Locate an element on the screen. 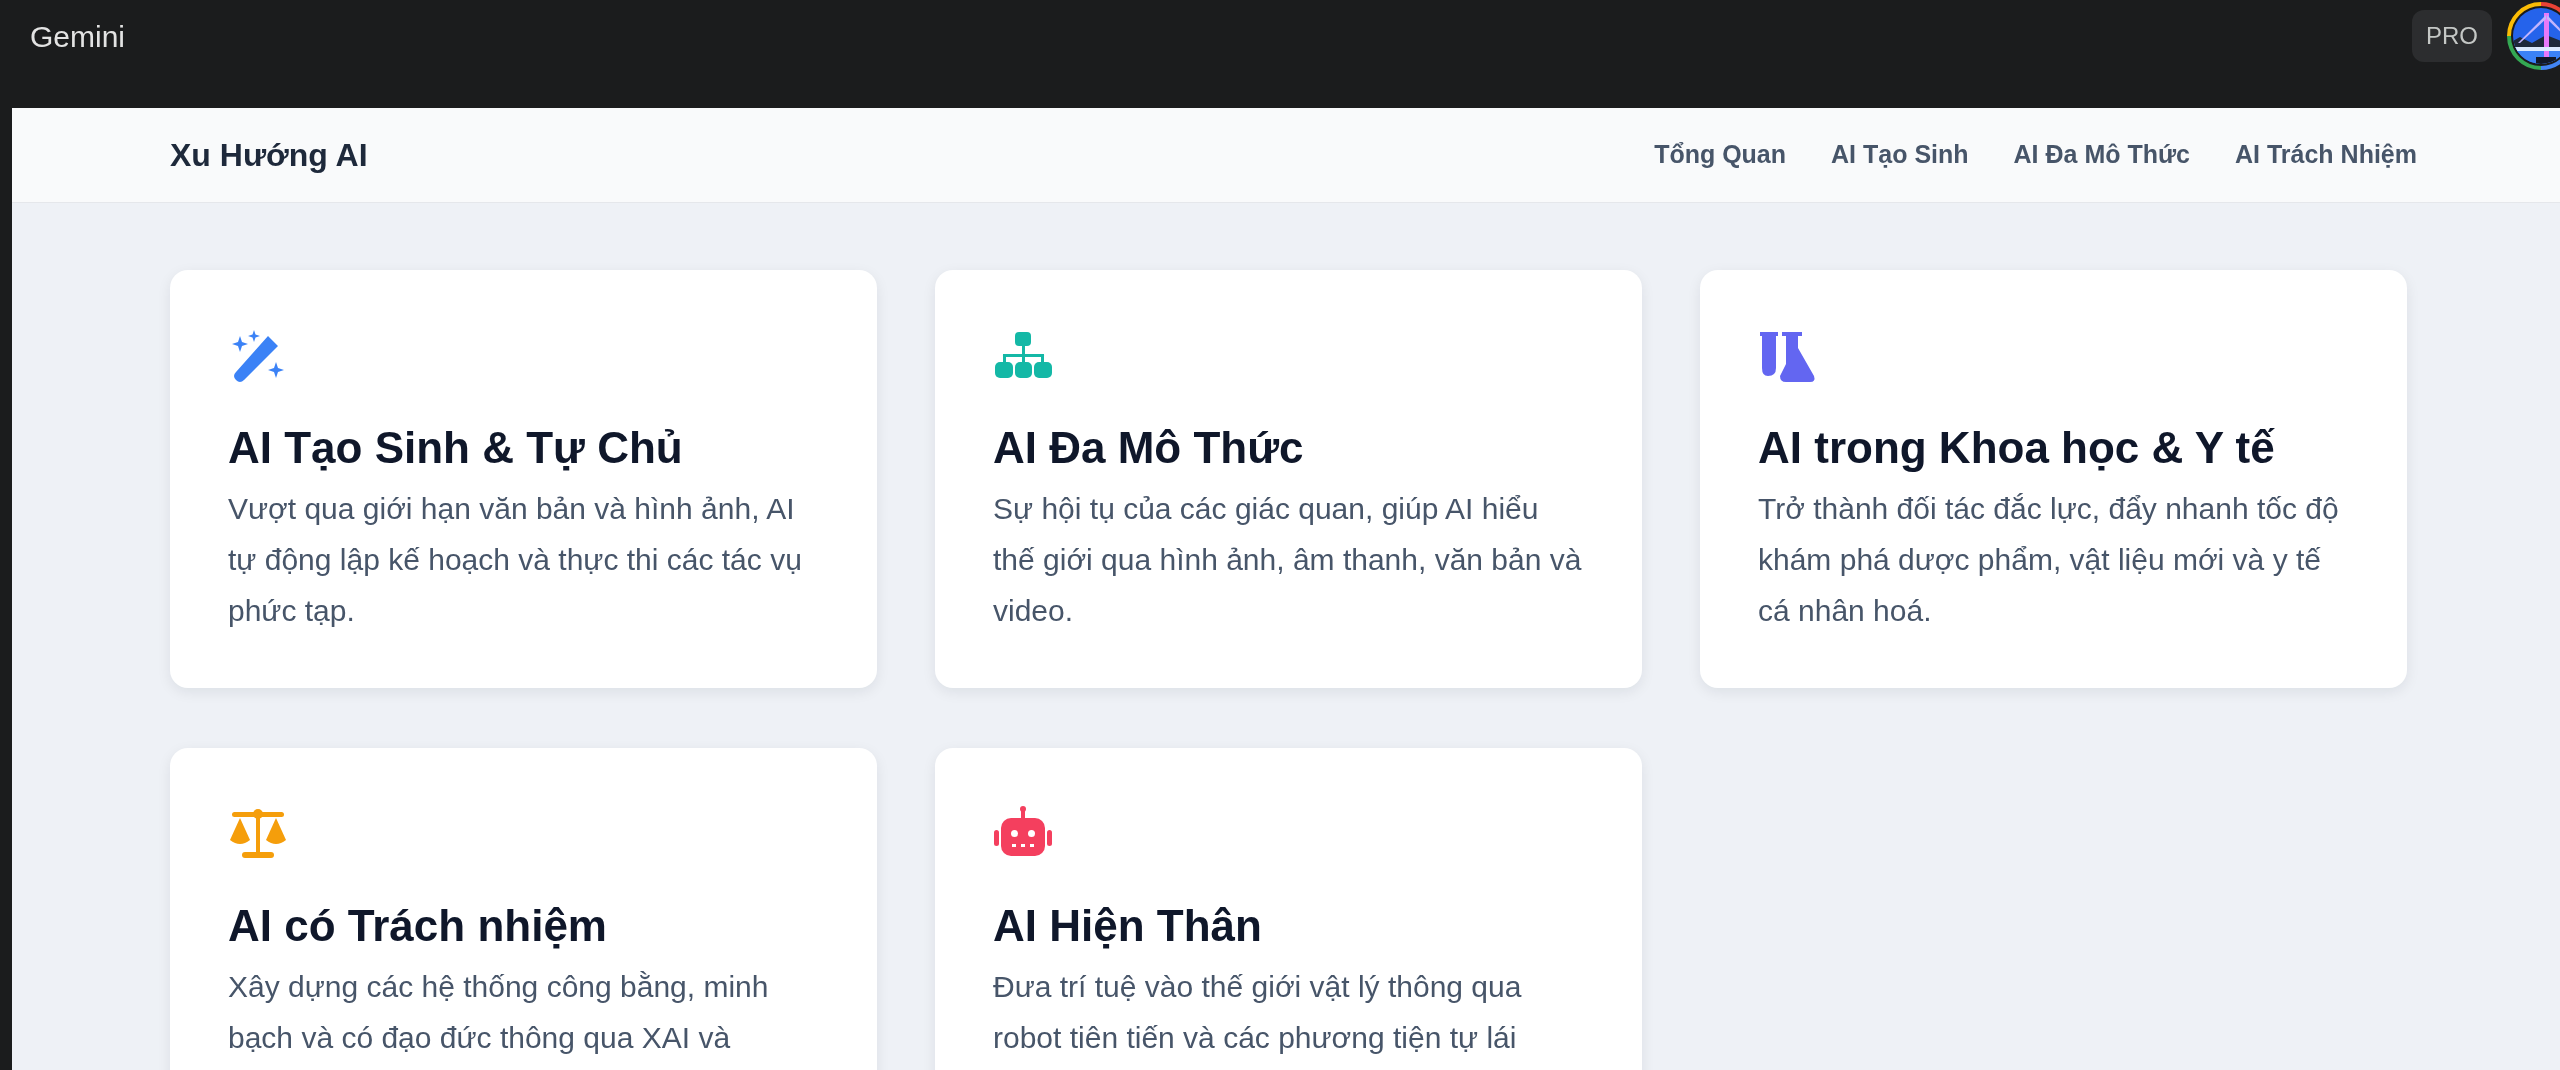 The image size is (2560, 1070). card-description: Trở thành đối tác đắc lực, đẩy nhanh tốc độ khám phá dược phẩm, vật liệu mới và y tế cá nhân hoá. is located at coordinates (2049, 559).